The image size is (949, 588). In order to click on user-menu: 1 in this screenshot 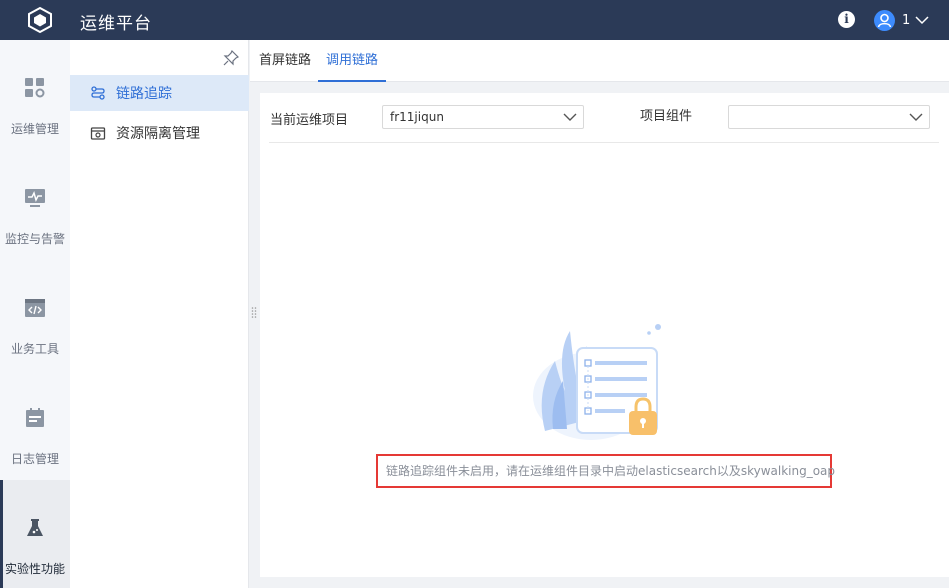, I will do `click(901, 20)`.